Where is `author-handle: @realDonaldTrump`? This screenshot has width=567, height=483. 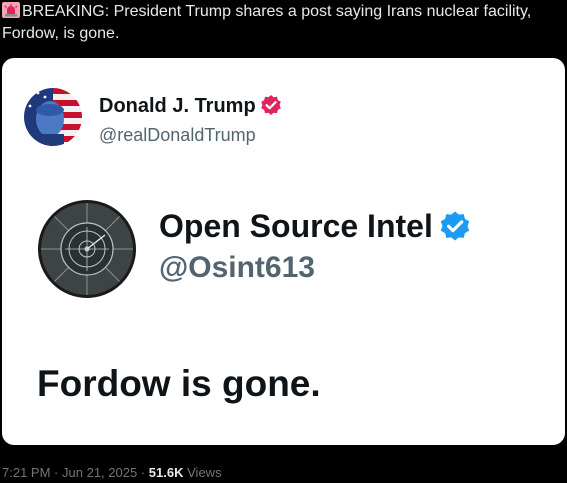 author-handle: @realDonaldTrump is located at coordinates (177, 135).